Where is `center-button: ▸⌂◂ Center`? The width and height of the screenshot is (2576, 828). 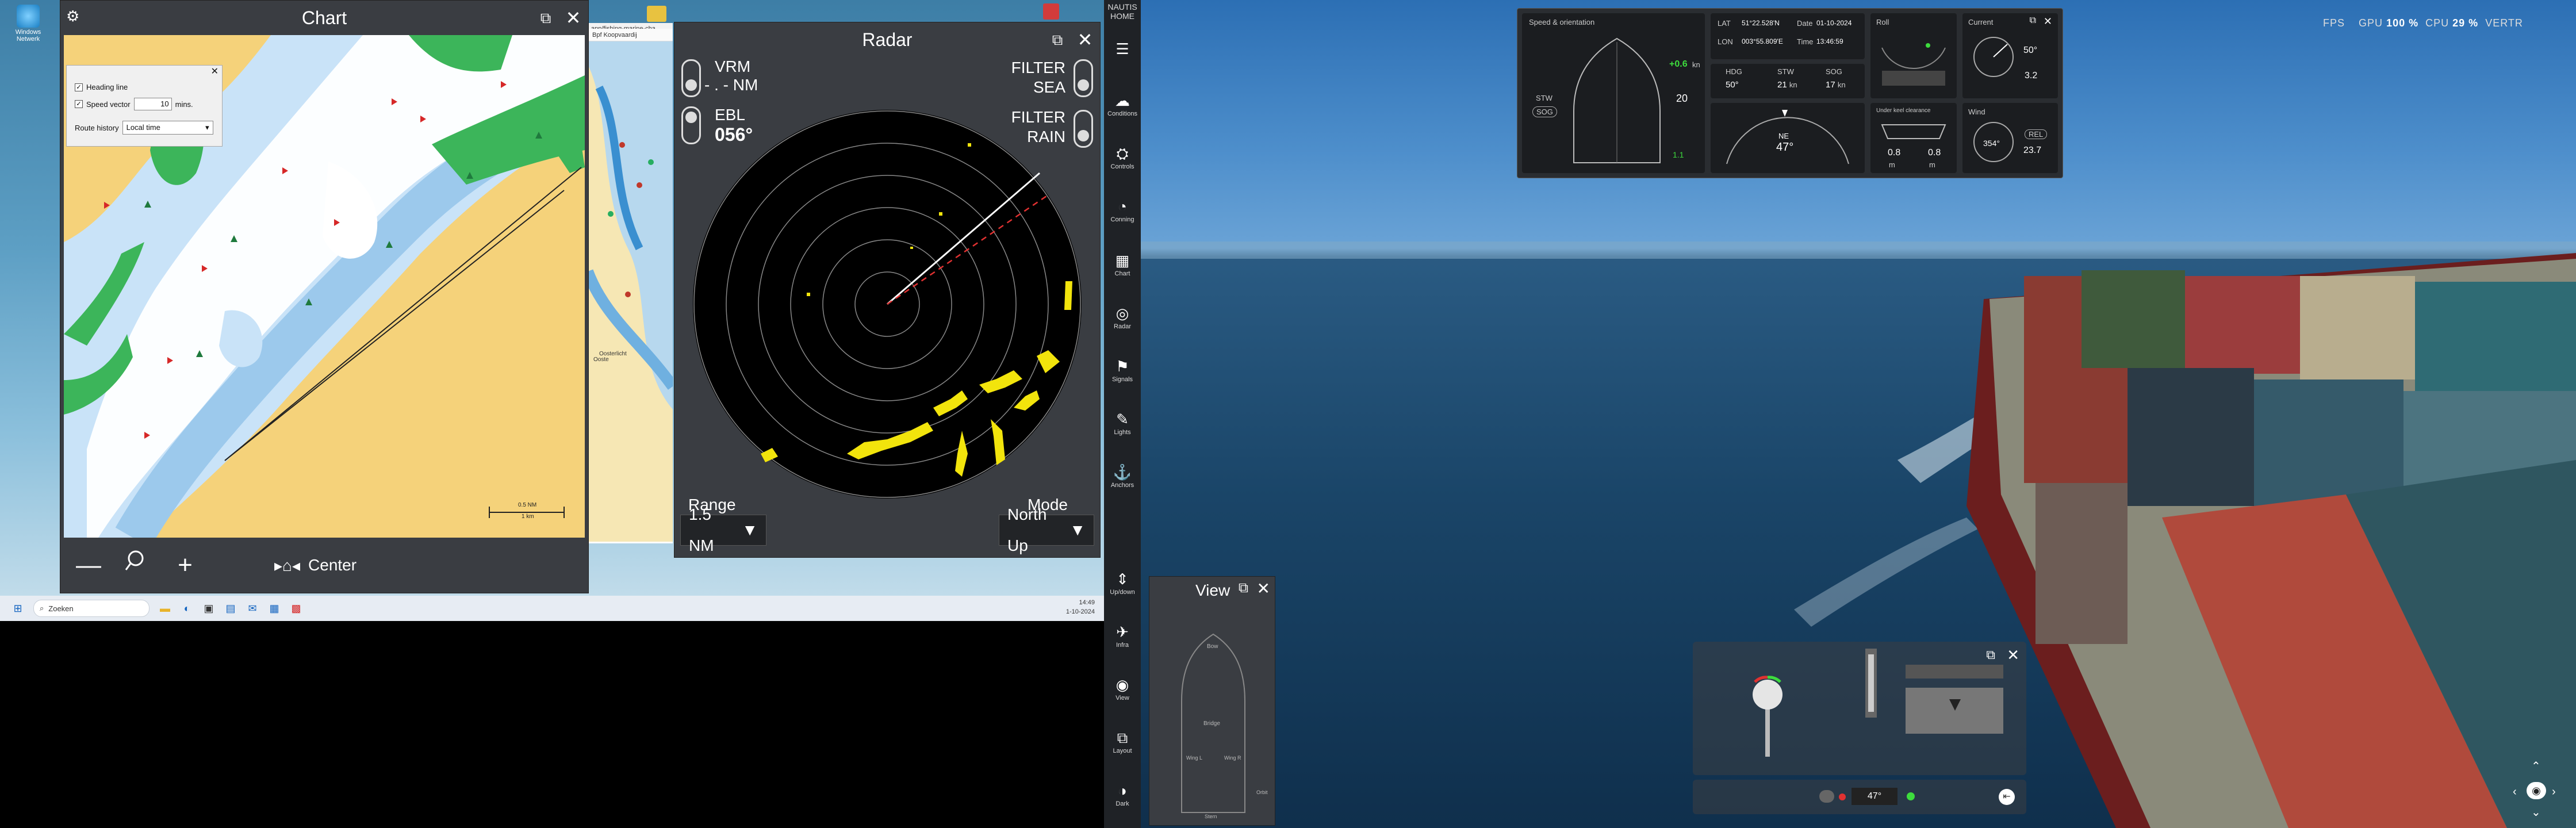
center-button: ▸⌂◂ Center is located at coordinates (315, 565).